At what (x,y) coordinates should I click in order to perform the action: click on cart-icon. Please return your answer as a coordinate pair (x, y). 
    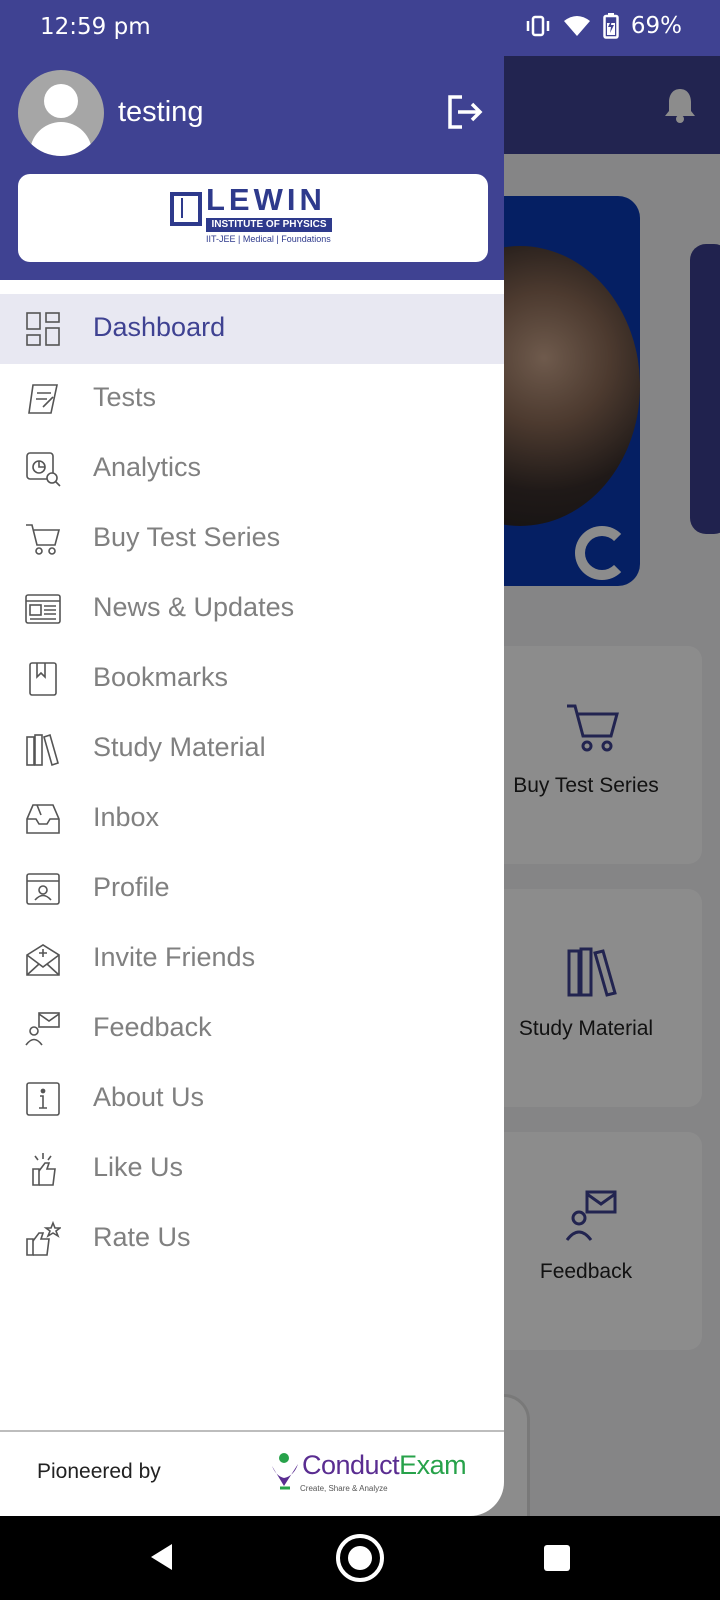
    Looking at the image, I should click on (43, 539).